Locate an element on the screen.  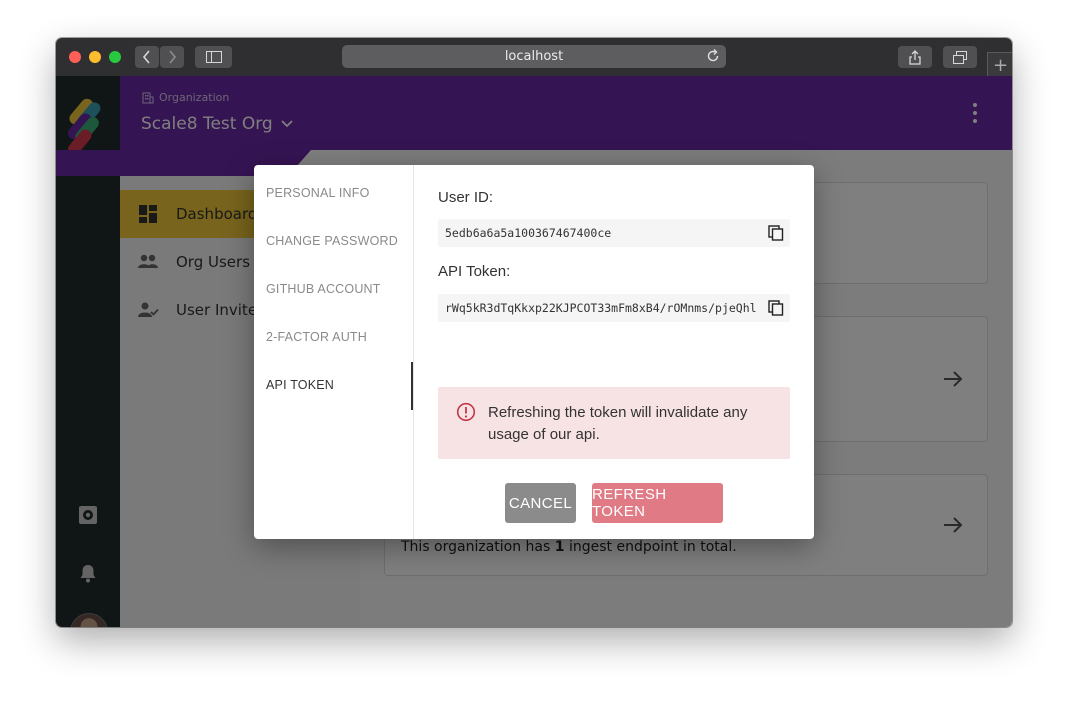
back-button is located at coordinates (147, 57).